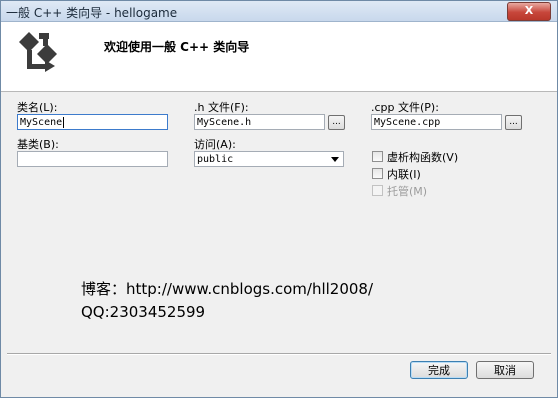 The height and width of the screenshot is (398, 558). What do you see at coordinates (215, 159) in the screenshot?
I see `access-value: public` at bounding box center [215, 159].